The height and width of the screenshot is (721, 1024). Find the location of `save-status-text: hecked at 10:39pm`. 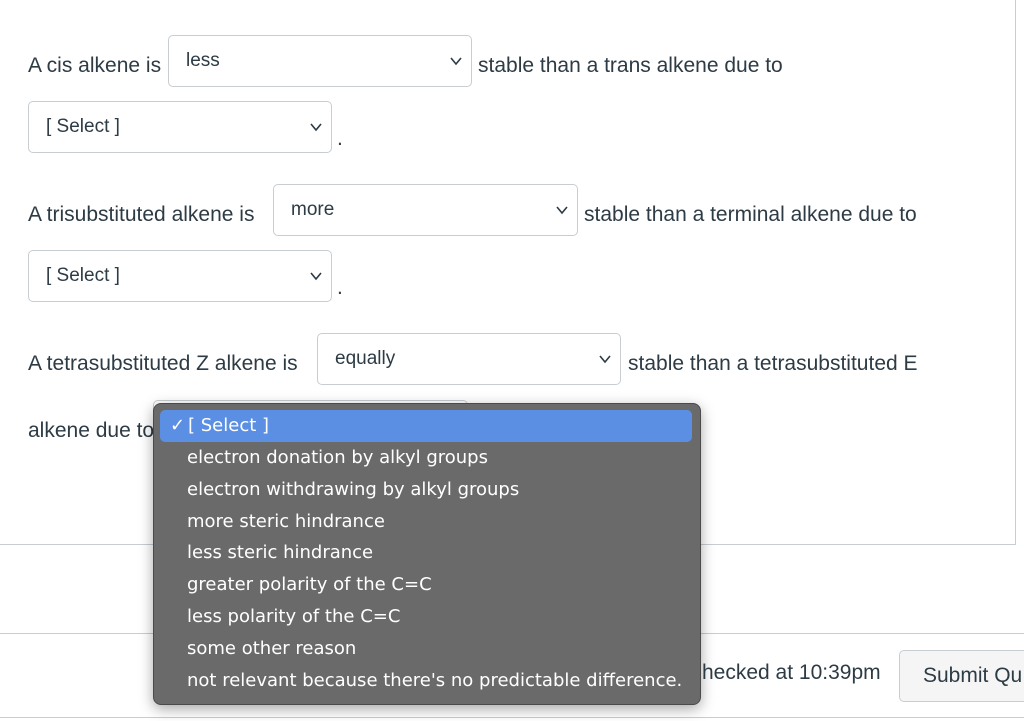

save-status-text: hecked at 10:39pm is located at coordinates (791, 672).